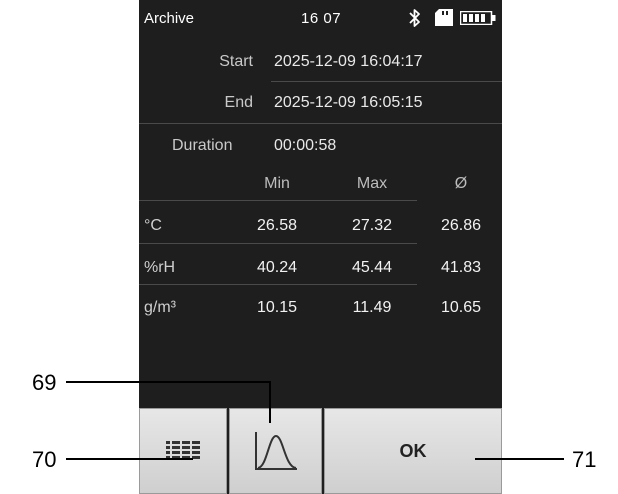  I want to click on column-header-min: Min, so click(277, 183).